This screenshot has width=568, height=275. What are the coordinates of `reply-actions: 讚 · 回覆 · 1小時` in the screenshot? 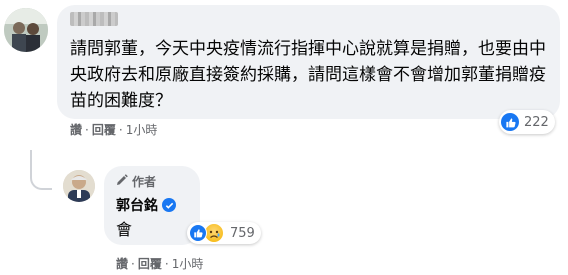 It's located at (160, 263).